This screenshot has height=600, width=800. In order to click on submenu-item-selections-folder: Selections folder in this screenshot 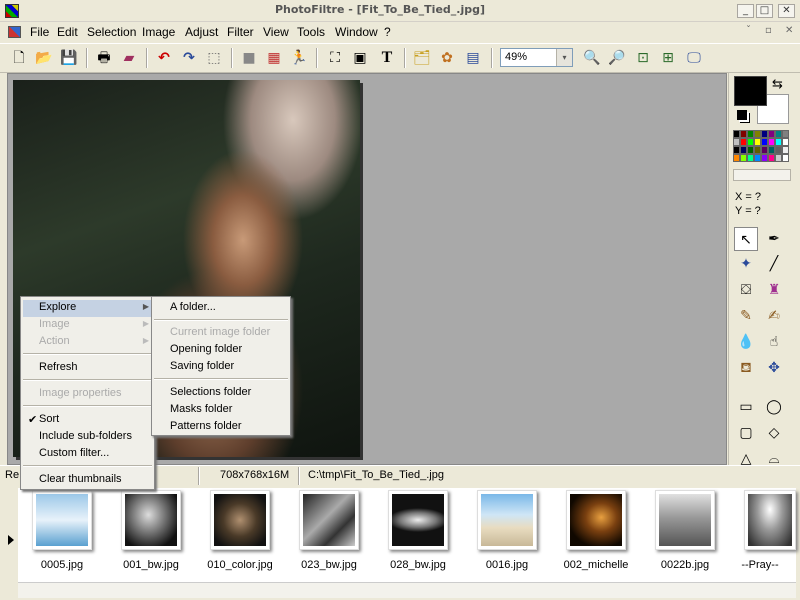, I will do `click(210, 392)`.